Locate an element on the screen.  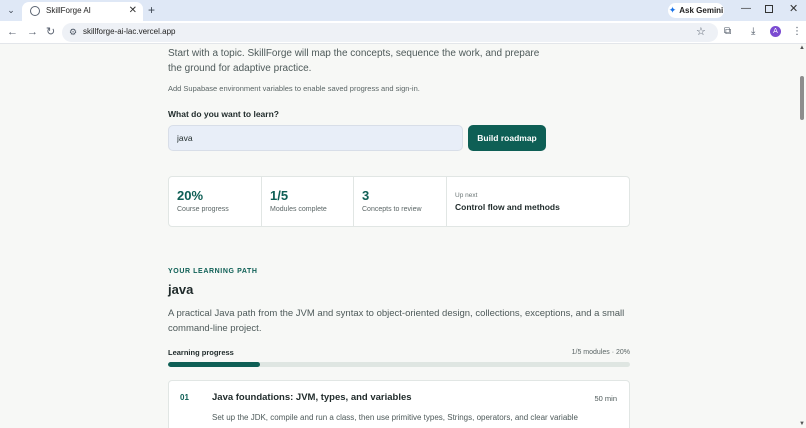
bookmark-star-icon: ☆ is located at coordinates (701, 31).